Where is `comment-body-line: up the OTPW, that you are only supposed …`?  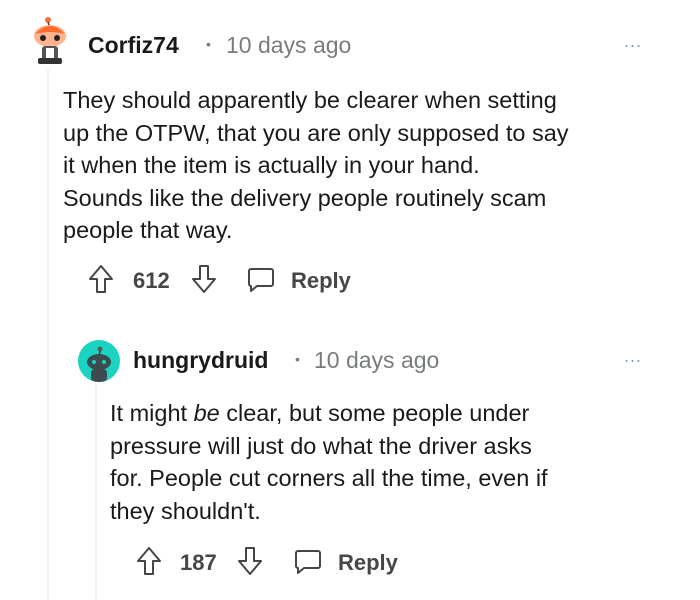
comment-body-line: up the OTPW, that you are only supposed … is located at coordinates (316, 132).